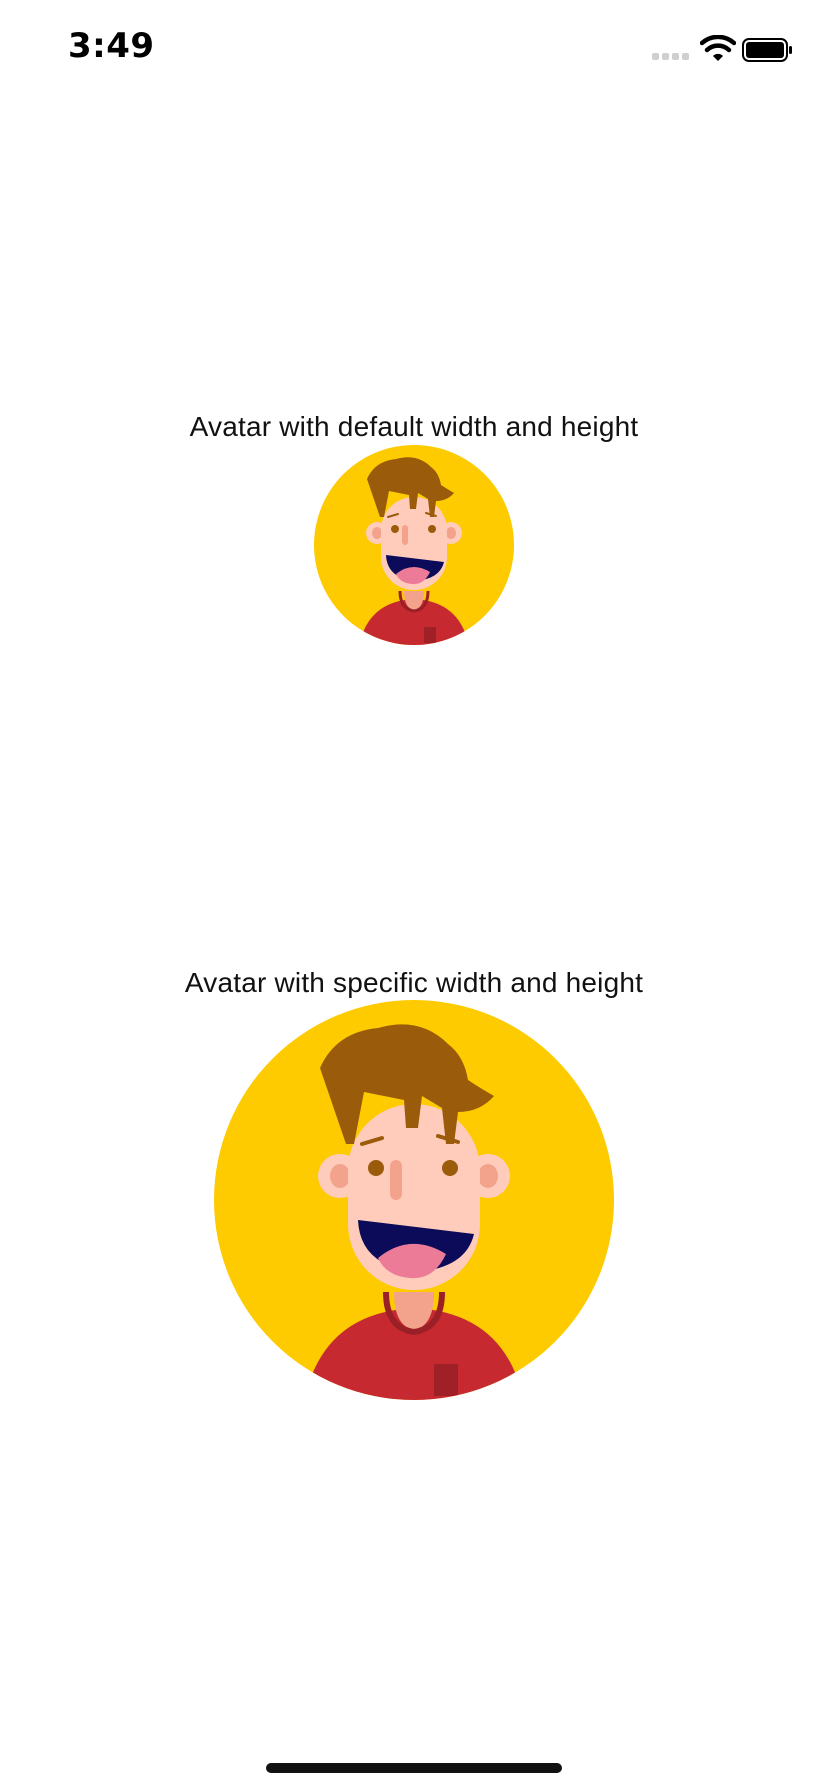 This screenshot has height=1792, width=828. What do you see at coordinates (111, 46) in the screenshot?
I see `status-time: 3:49` at bounding box center [111, 46].